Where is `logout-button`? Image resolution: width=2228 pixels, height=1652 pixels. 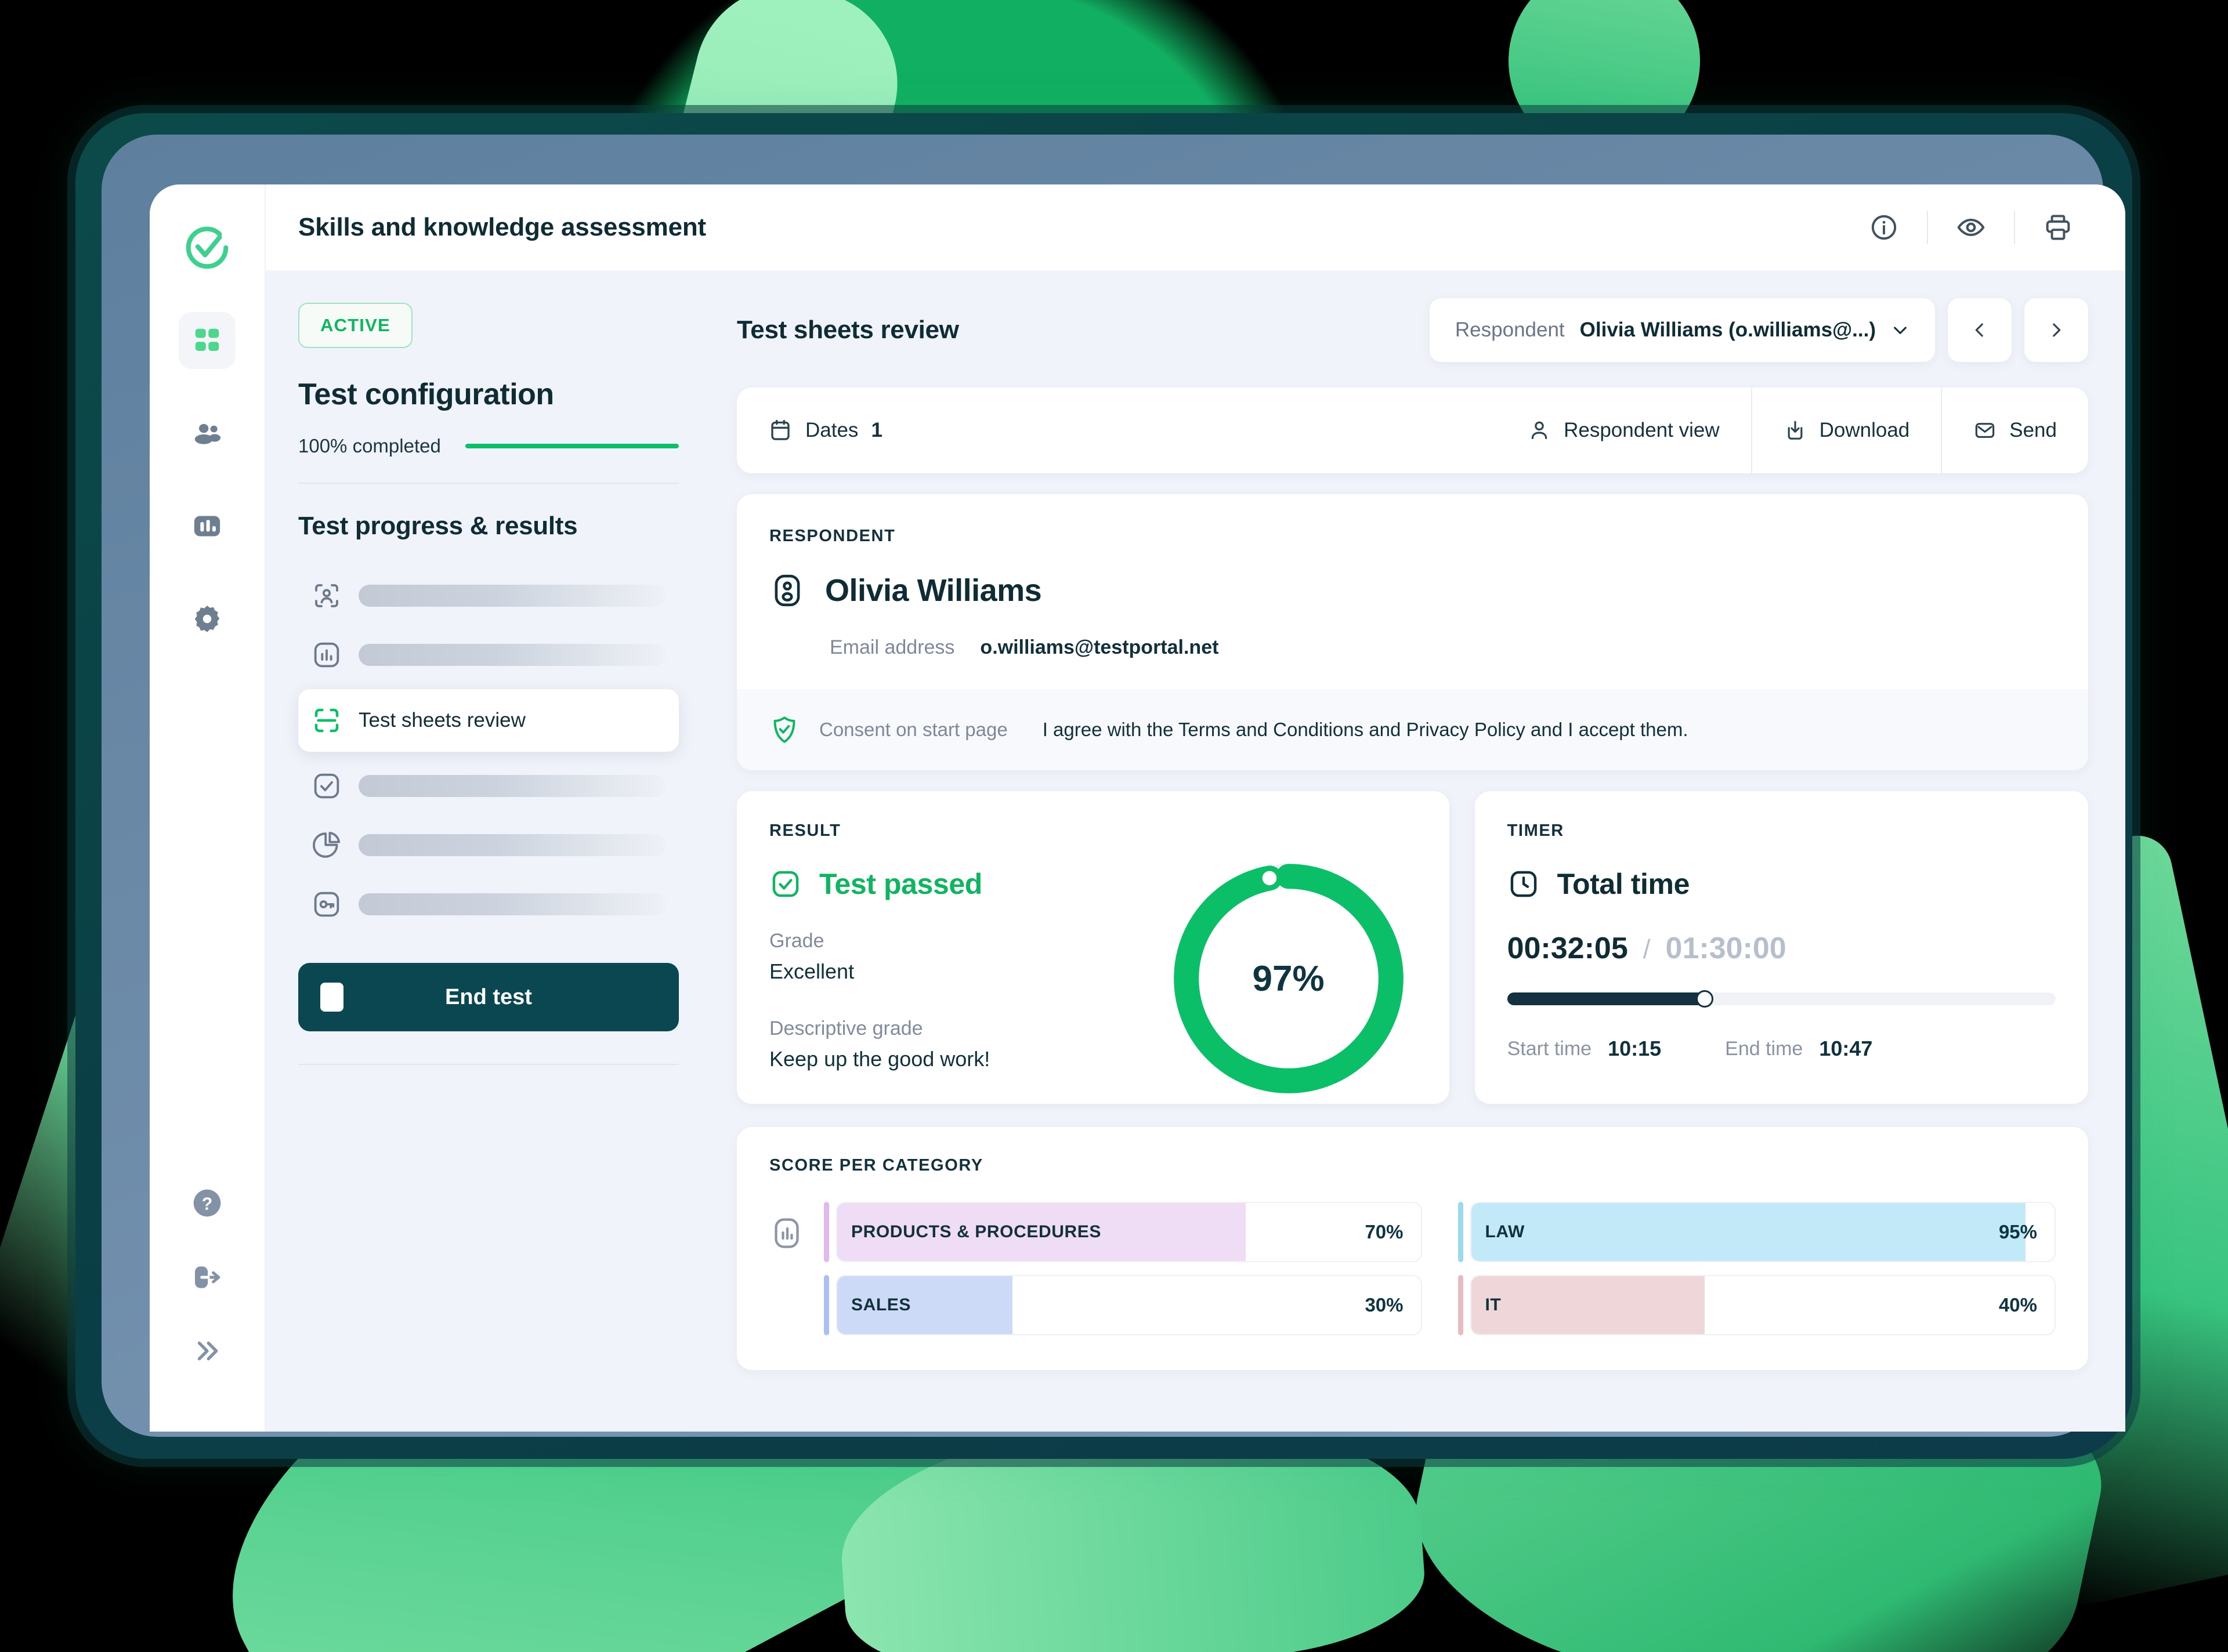
logout-button is located at coordinates (207, 1277).